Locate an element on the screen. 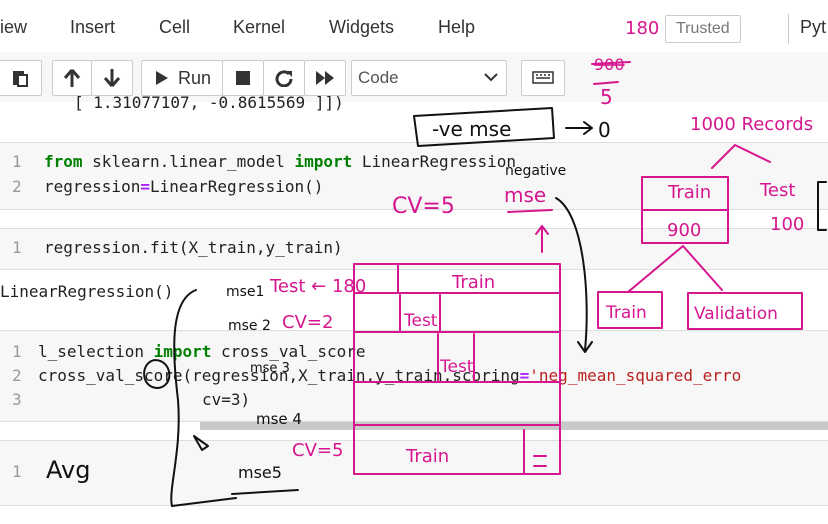 The width and height of the screenshot is (828, 524). arrow-up-icon is located at coordinates (542, 239).